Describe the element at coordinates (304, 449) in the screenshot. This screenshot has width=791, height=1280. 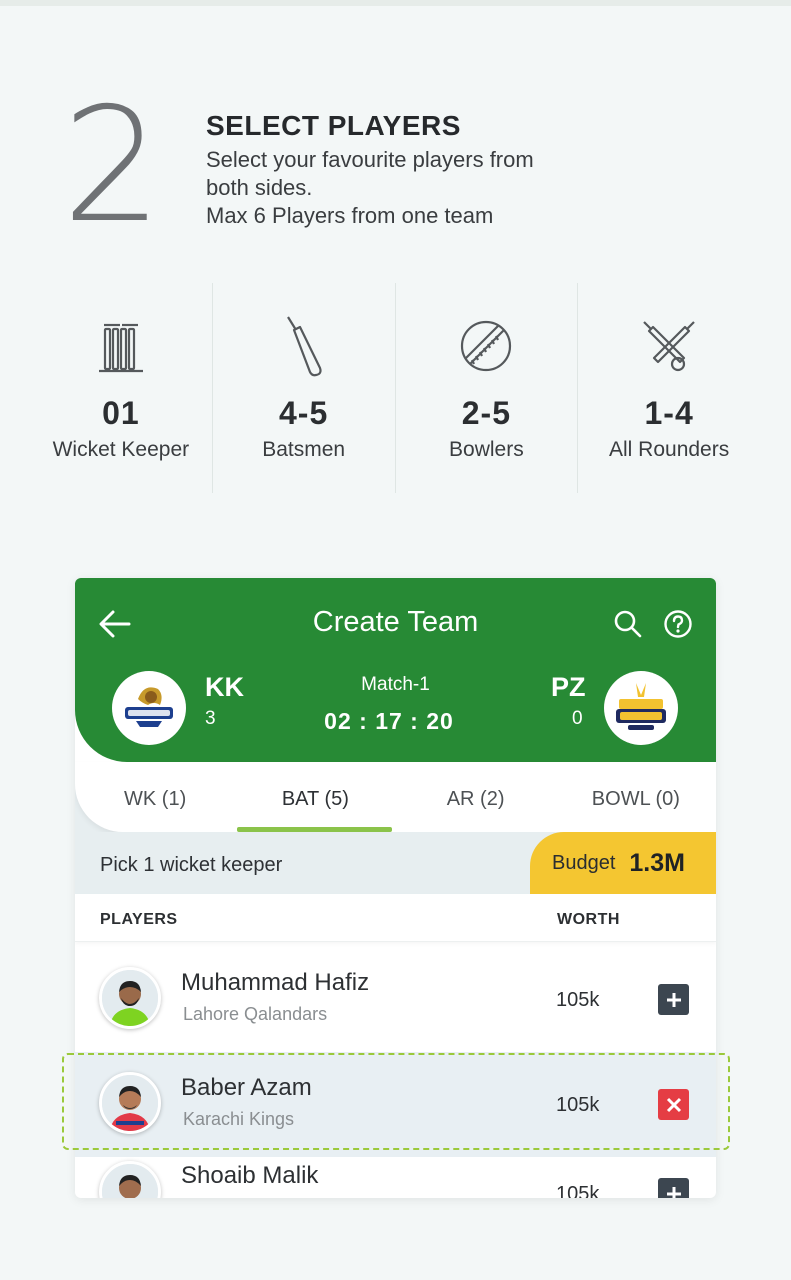
I see `role-label: Batsmen` at that location.